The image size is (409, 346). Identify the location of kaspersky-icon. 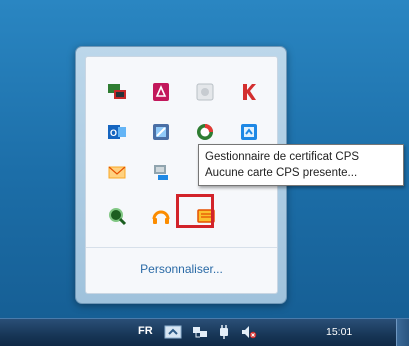
(249, 92).